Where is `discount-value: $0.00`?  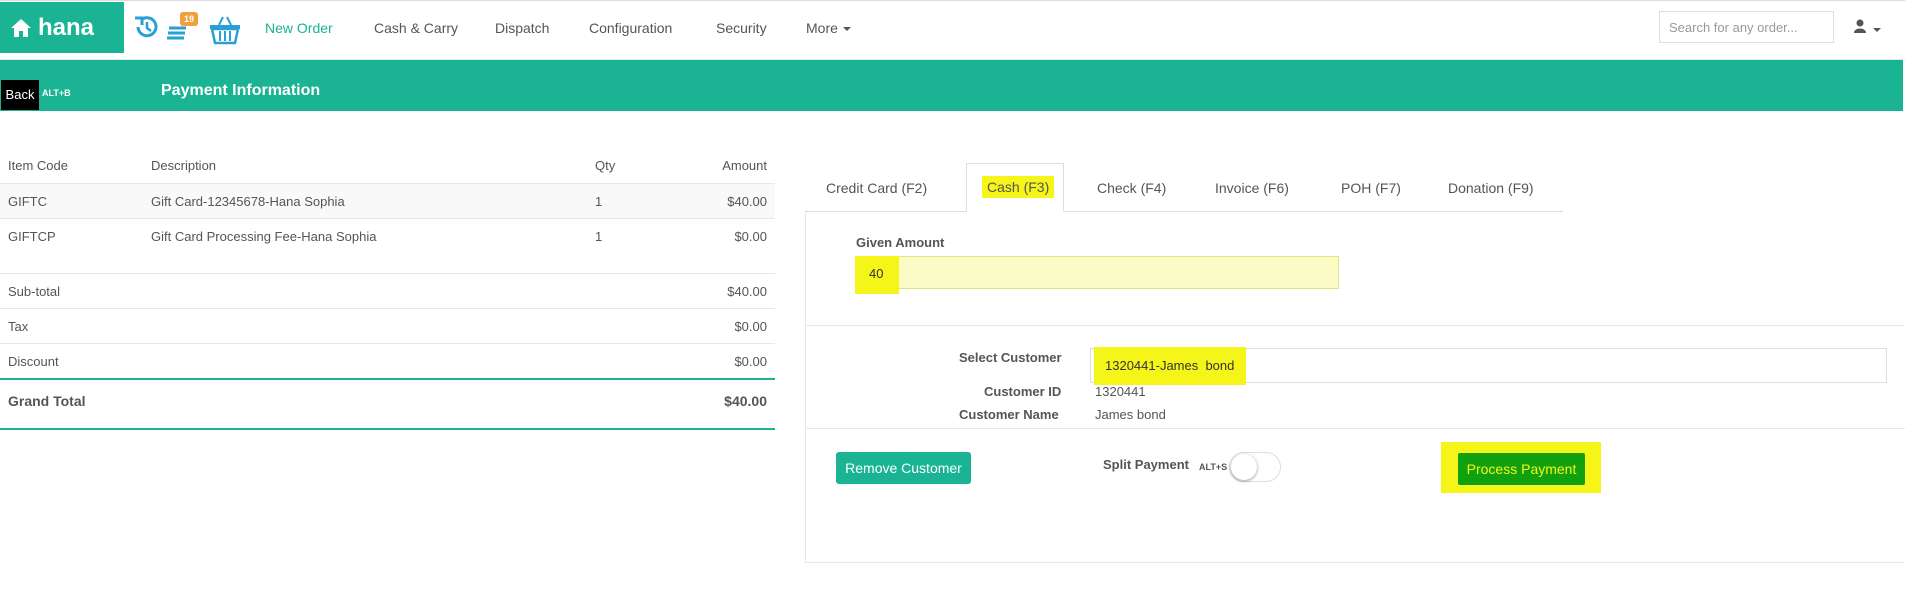
discount-value: $0.00 is located at coordinates (750, 361).